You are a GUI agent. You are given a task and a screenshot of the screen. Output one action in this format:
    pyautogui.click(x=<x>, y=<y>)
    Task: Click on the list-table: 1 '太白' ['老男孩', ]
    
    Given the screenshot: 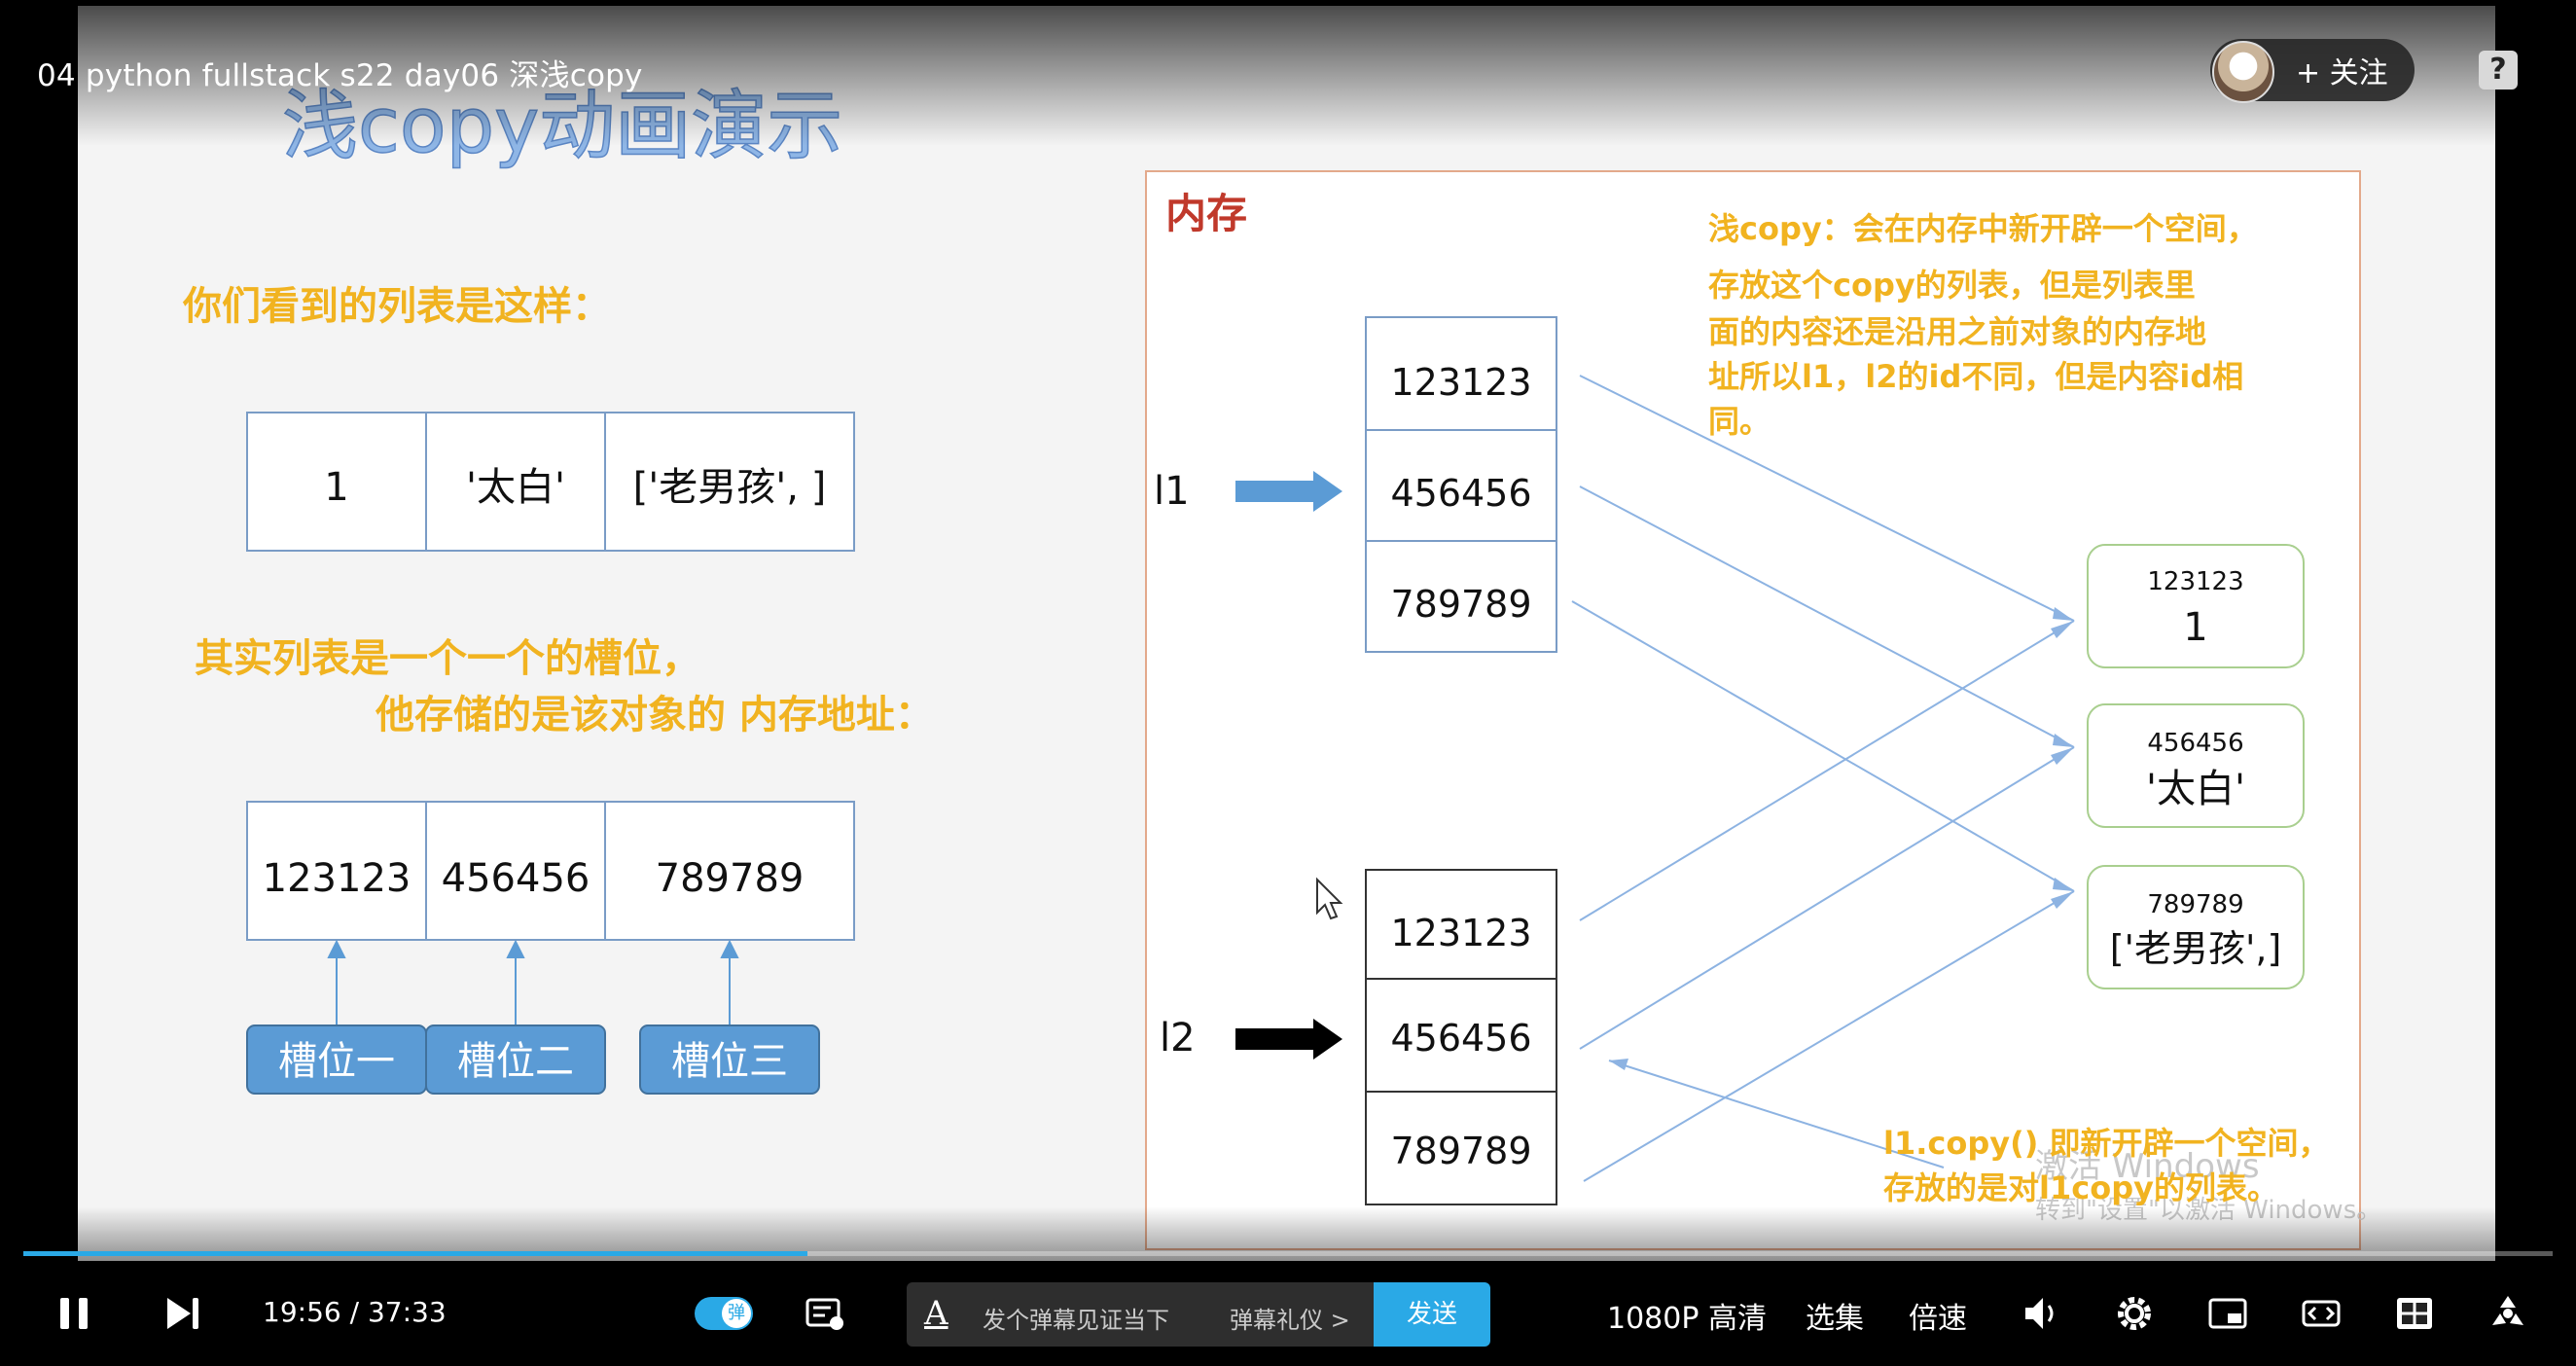 What is the action you would take?
    pyautogui.click(x=550, y=482)
    